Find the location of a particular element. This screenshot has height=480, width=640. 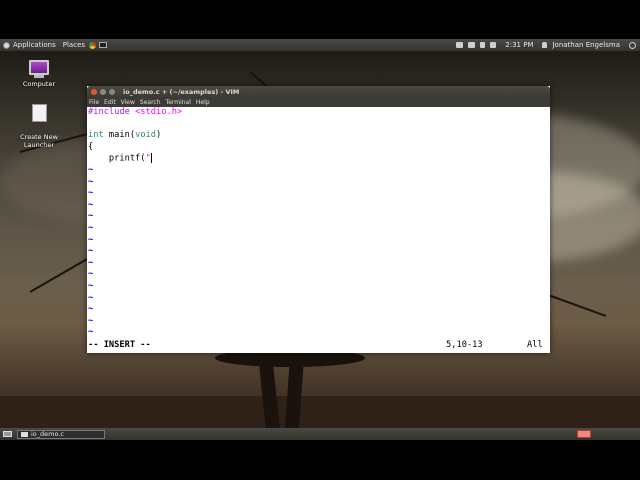

desktop-icon-create-launcher: Create New Launcher is located at coordinates (39, 126).